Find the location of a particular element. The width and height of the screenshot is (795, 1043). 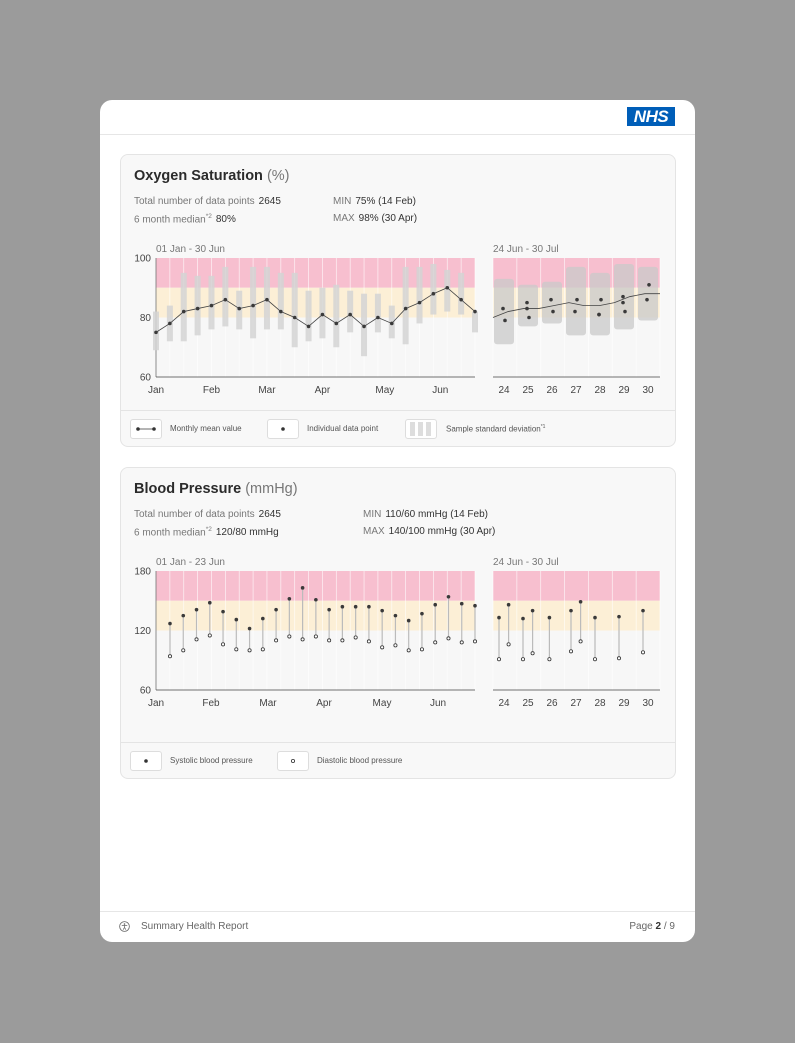

page-number: Page 2 / 9 is located at coordinates (652, 926).